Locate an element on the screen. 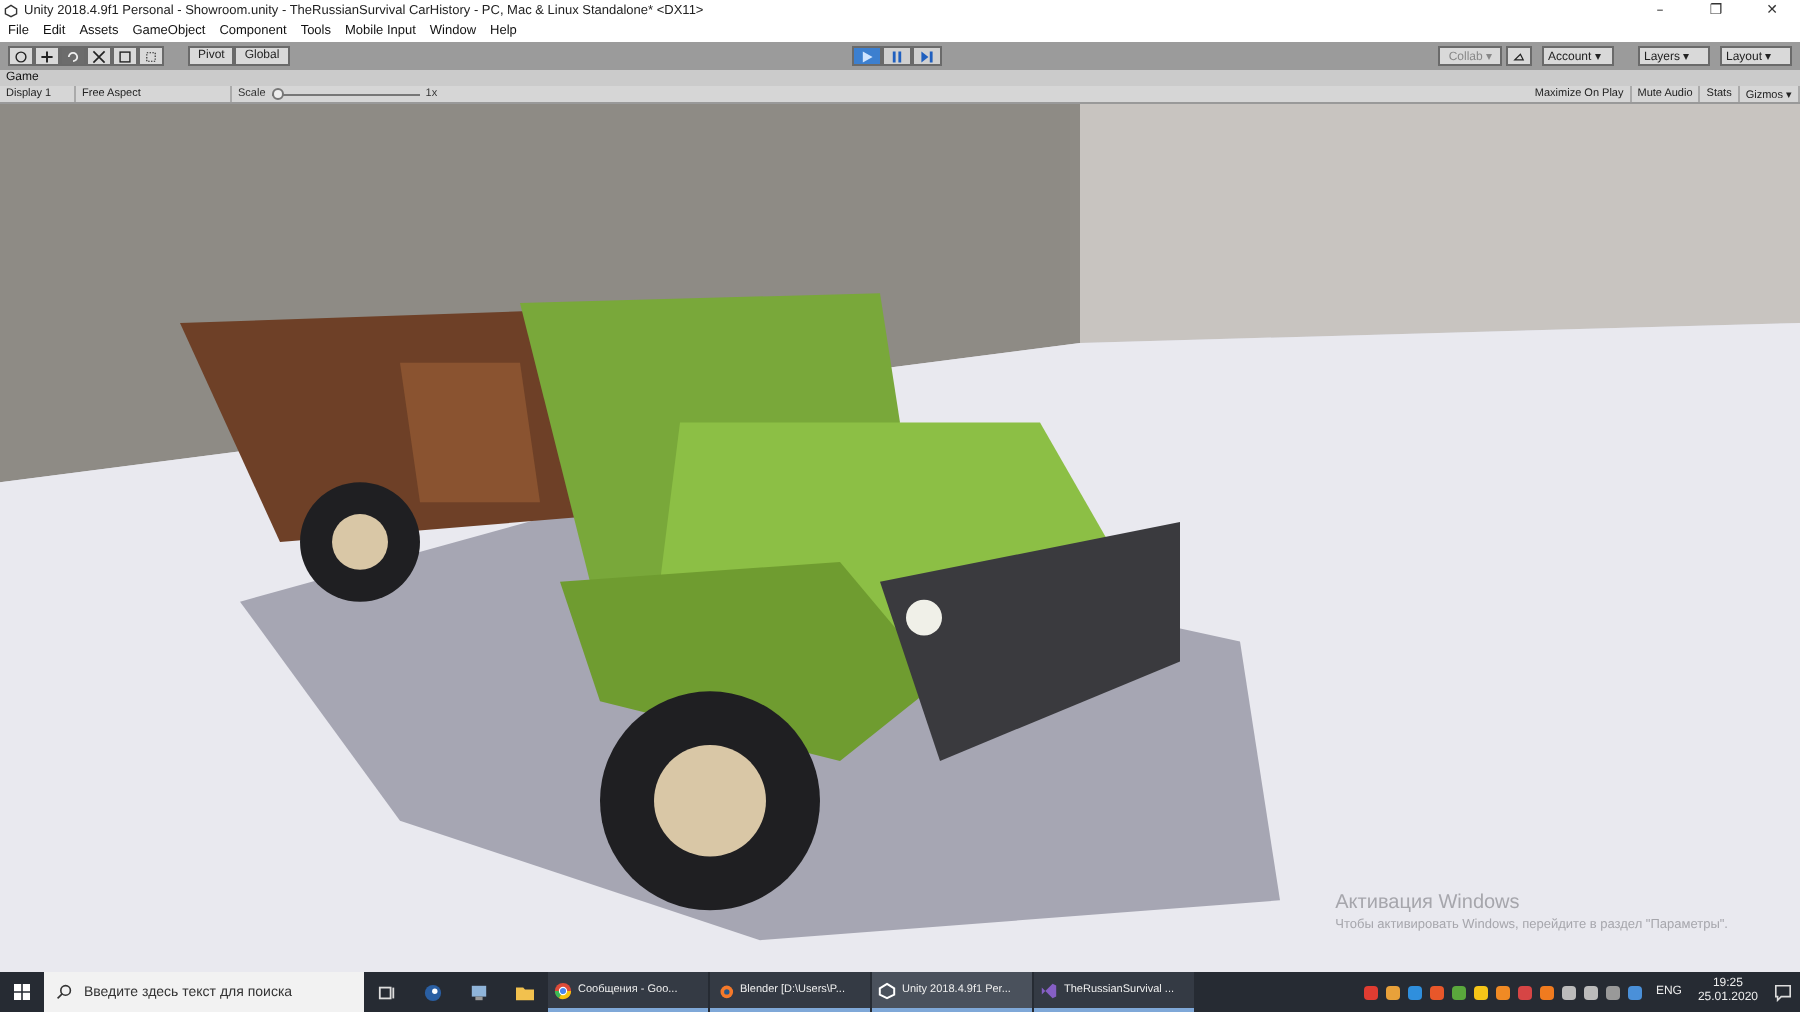 This screenshot has height=1012, width=1800. move-icon is located at coordinates (47, 56).